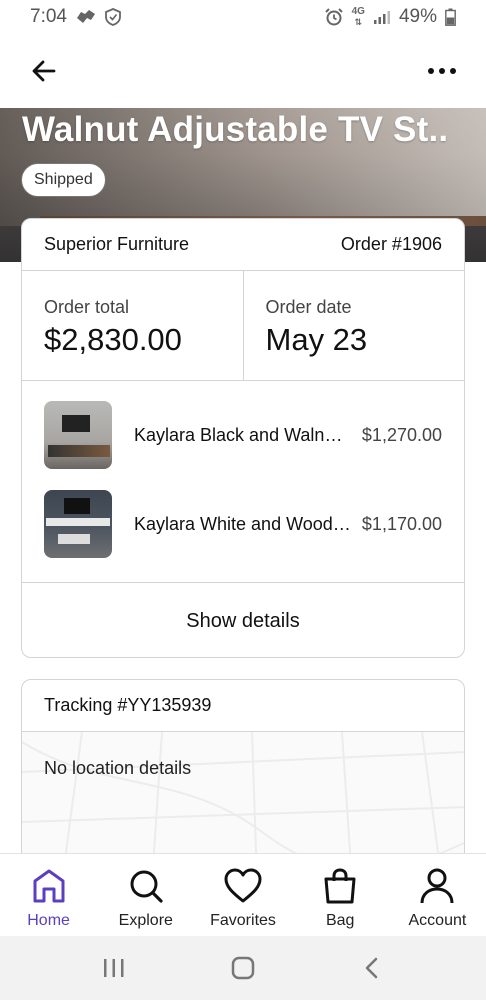  I want to click on nav-home: Home, so click(48, 895).